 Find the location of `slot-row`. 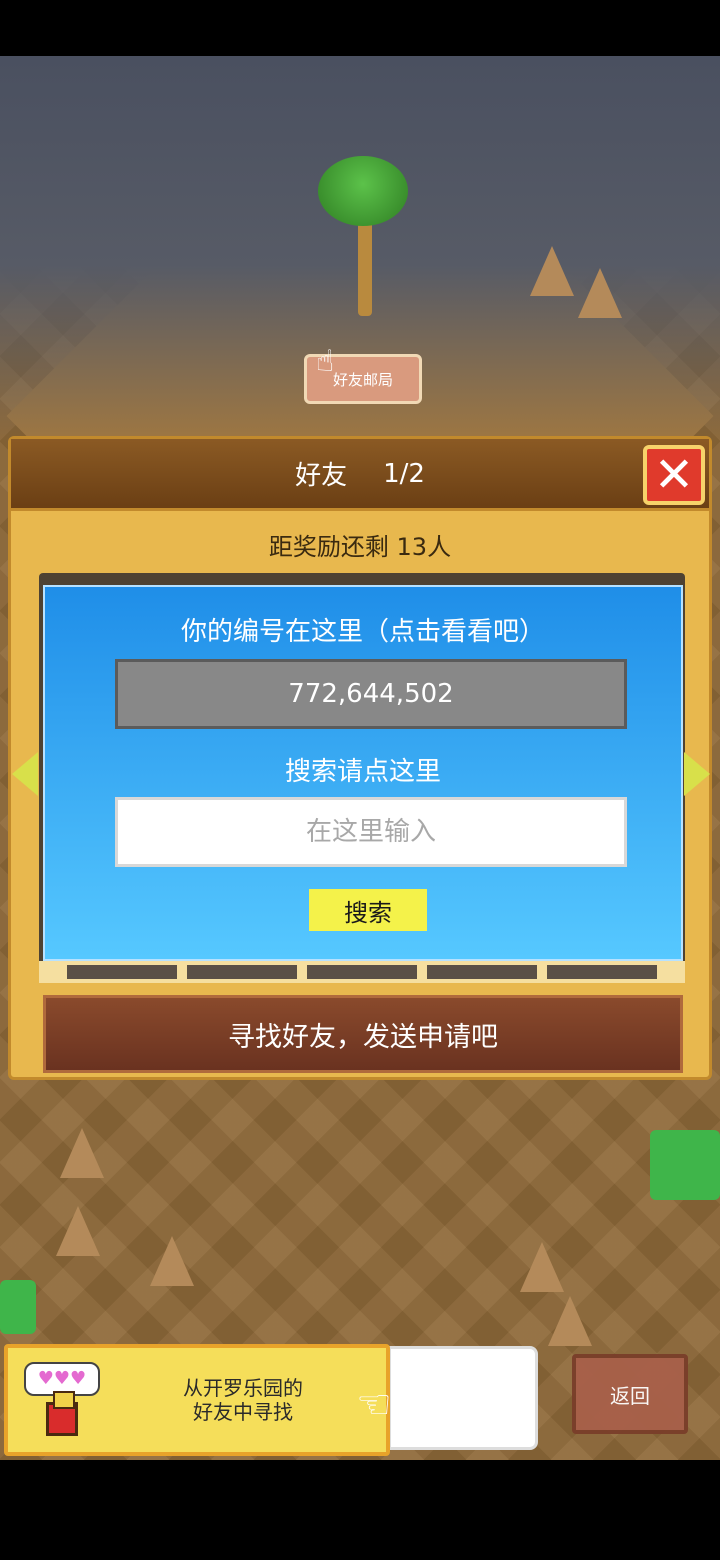

slot-row is located at coordinates (362, 972).